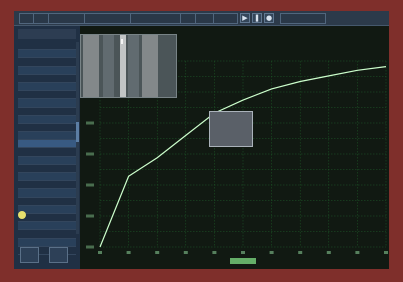 The width and height of the screenshot is (403, 282). I want to click on list-item-selected, so click(47, 144).